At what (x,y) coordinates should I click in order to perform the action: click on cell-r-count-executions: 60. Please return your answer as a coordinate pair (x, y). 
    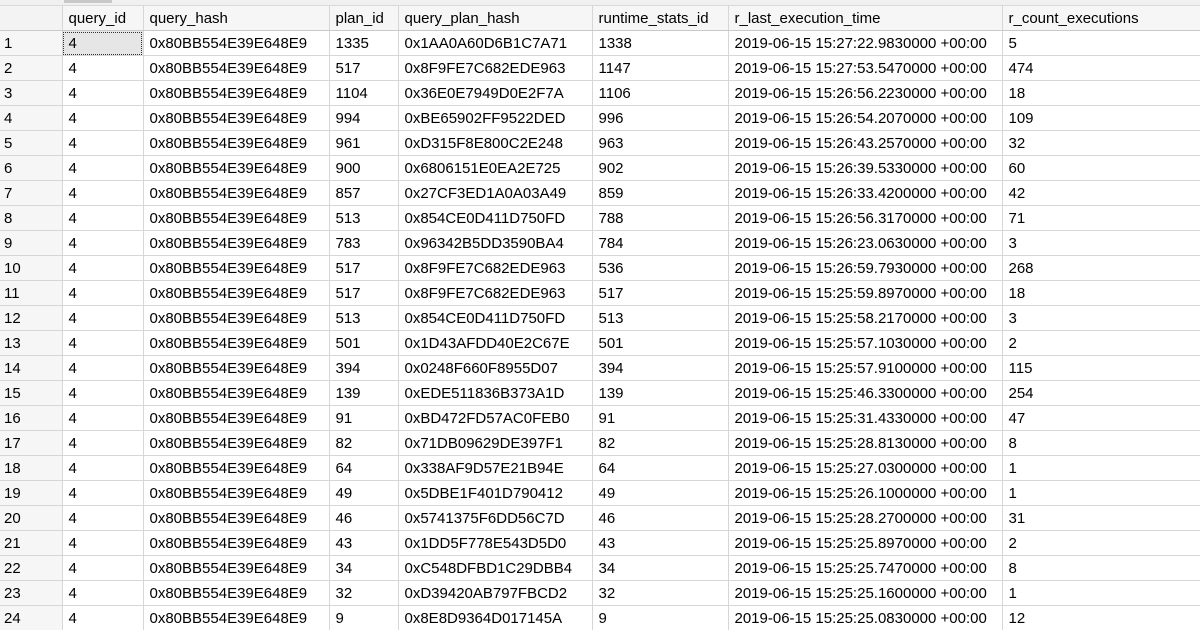
    Looking at the image, I should click on (1101, 168).